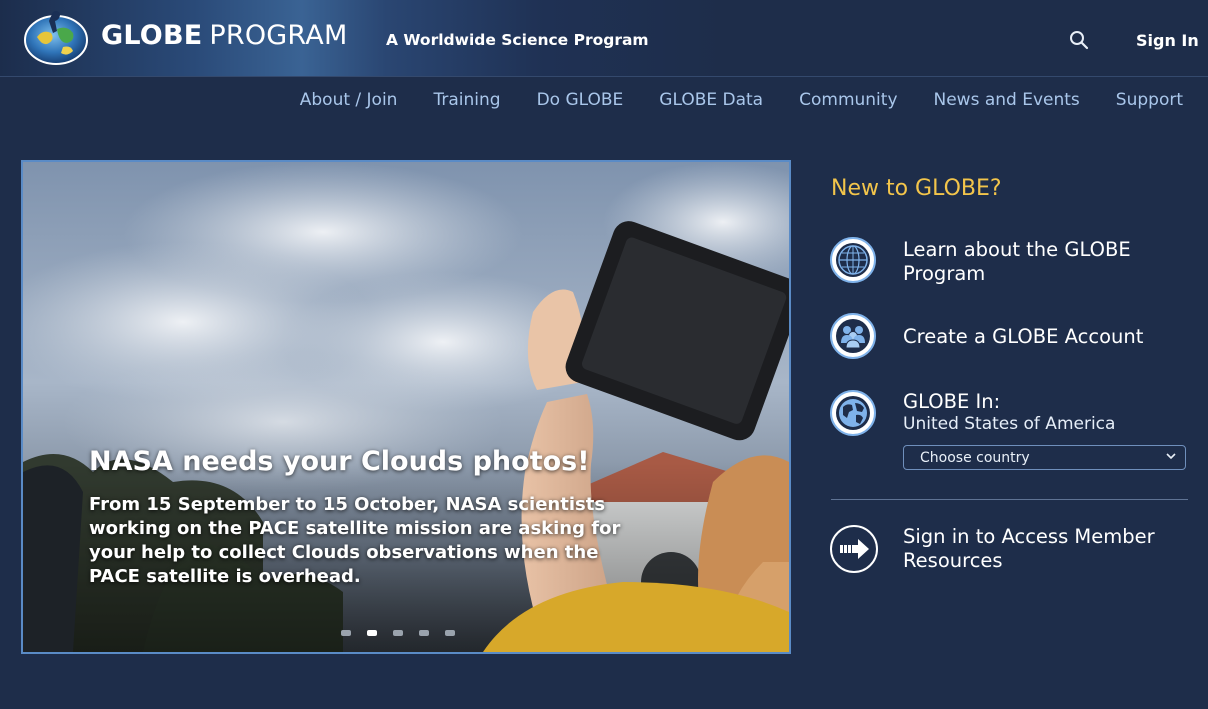 The image size is (1208, 709). I want to click on tagline: A Worldwide Science Program, so click(517, 40).